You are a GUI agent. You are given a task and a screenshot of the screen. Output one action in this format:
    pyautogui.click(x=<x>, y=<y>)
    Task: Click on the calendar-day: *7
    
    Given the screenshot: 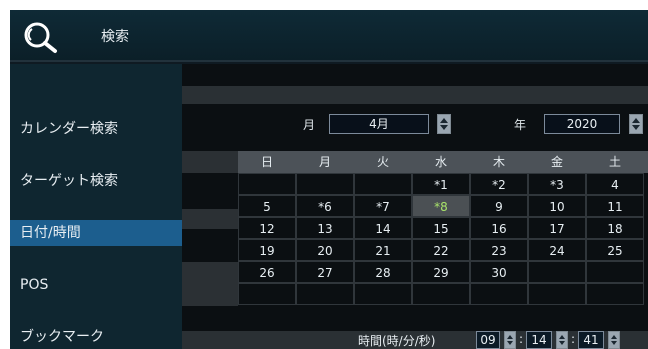 What is the action you would take?
    pyautogui.click(x=383, y=206)
    